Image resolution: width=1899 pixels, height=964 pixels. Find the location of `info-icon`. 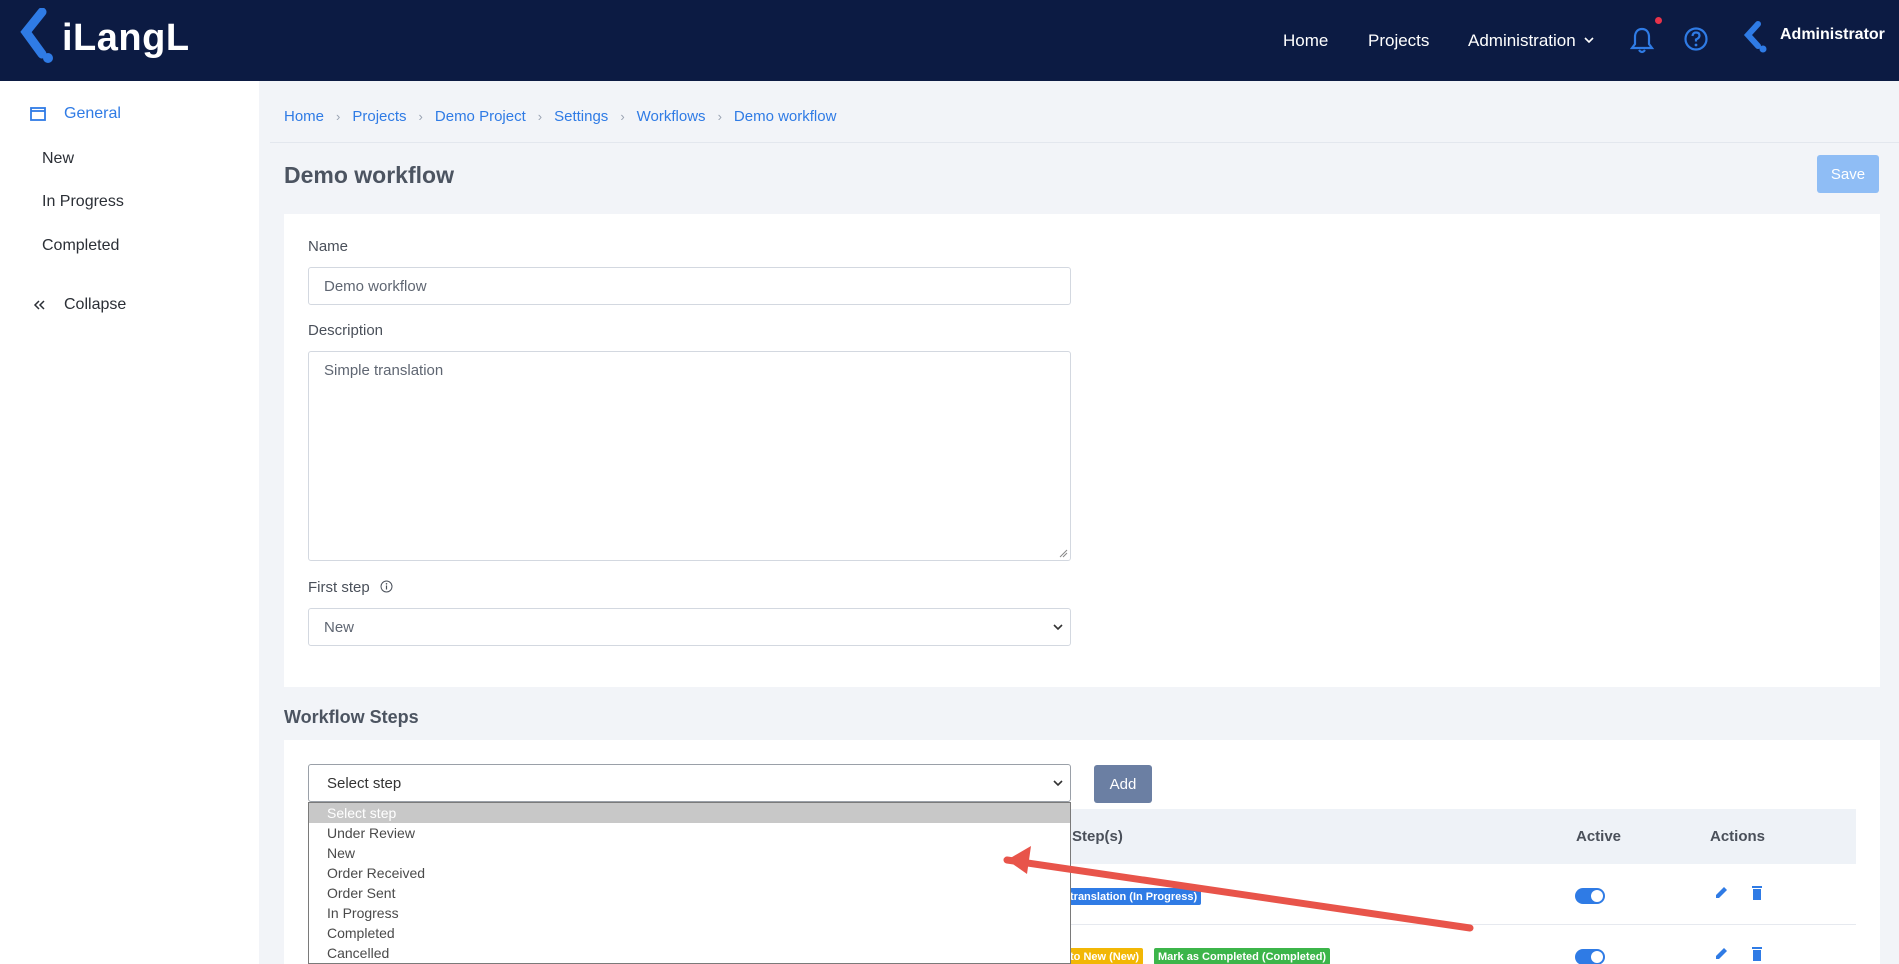

info-icon is located at coordinates (386, 586).